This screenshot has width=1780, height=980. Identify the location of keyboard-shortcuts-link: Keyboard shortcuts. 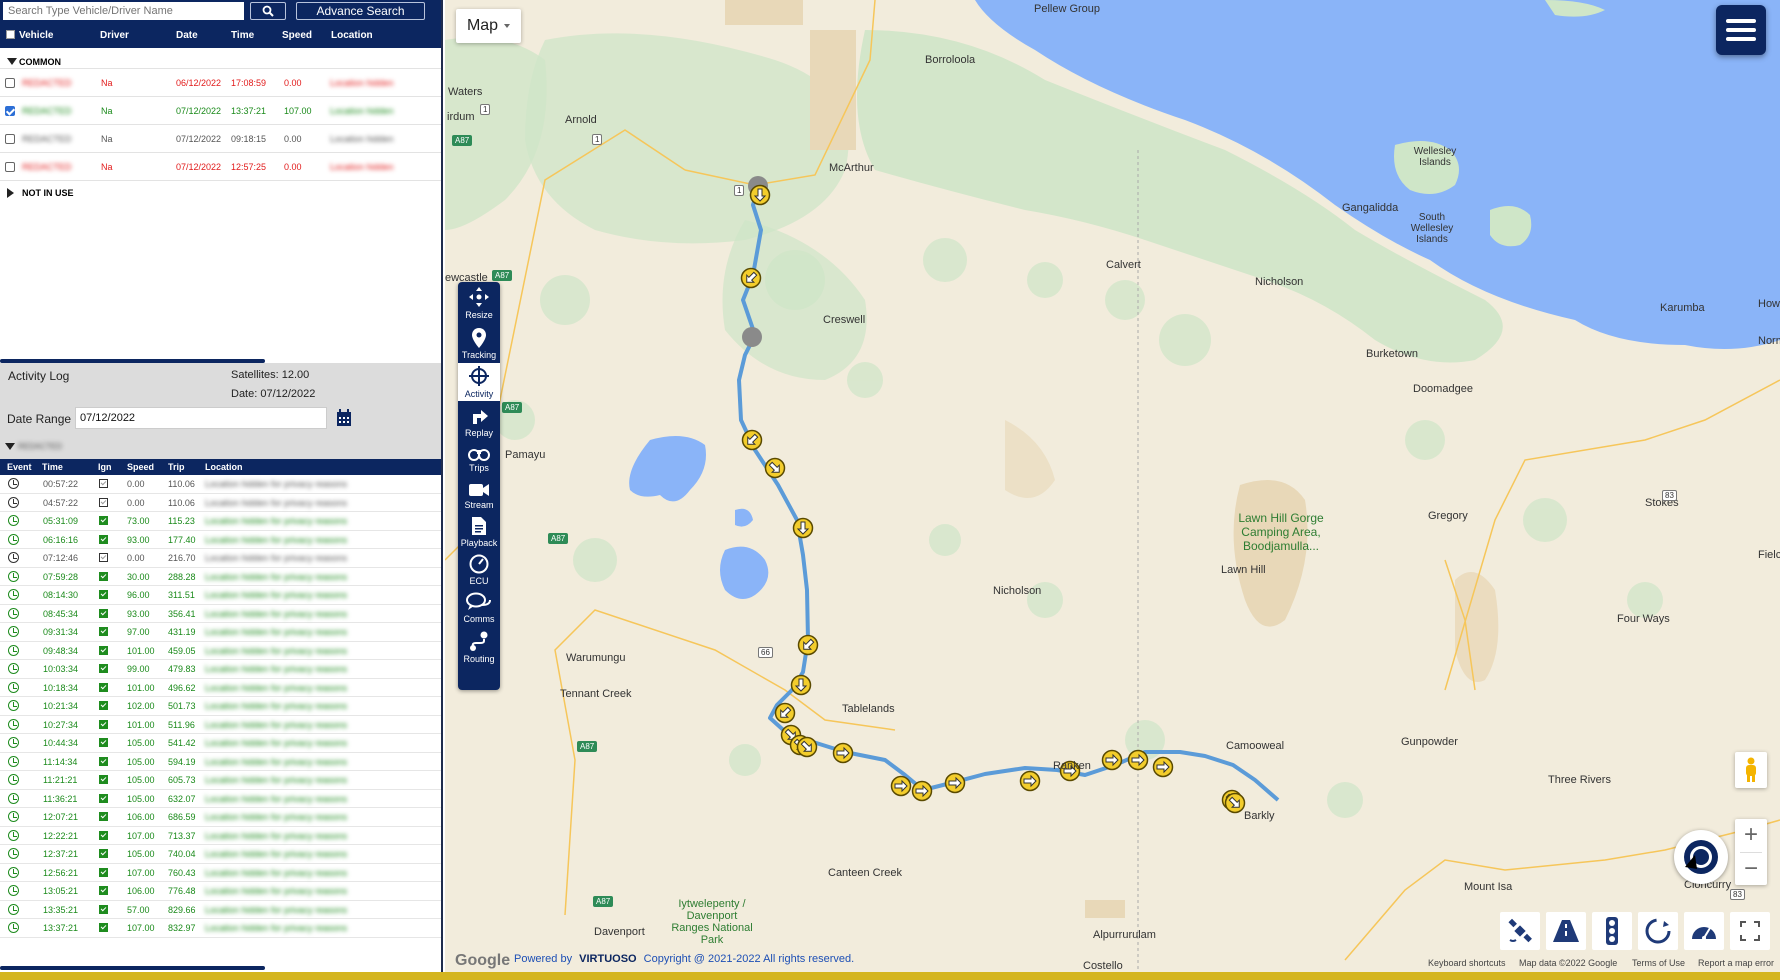
(1467, 963).